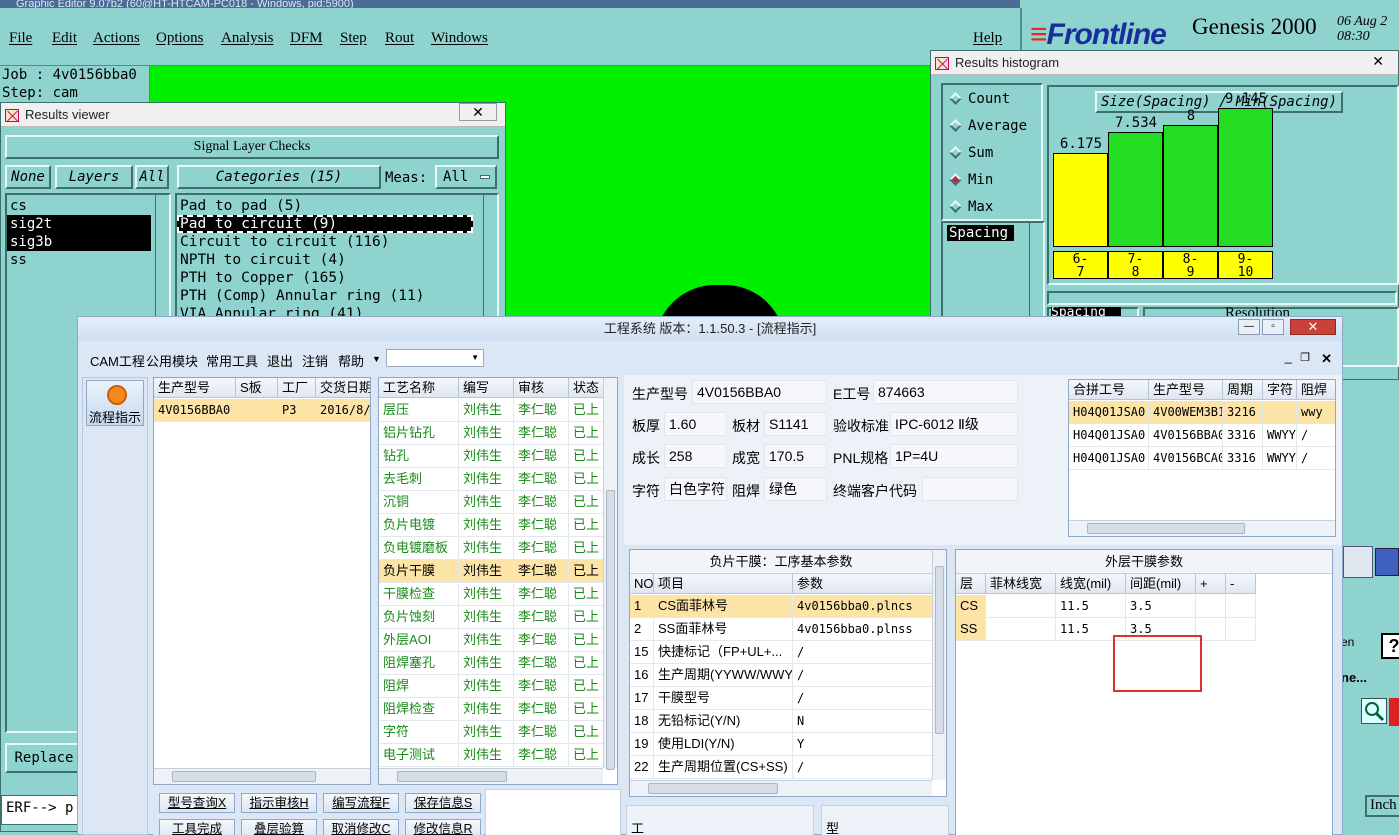  Describe the element at coordinates (642, 606) in the screenshot. I see `grid-cell: 1` at that location.